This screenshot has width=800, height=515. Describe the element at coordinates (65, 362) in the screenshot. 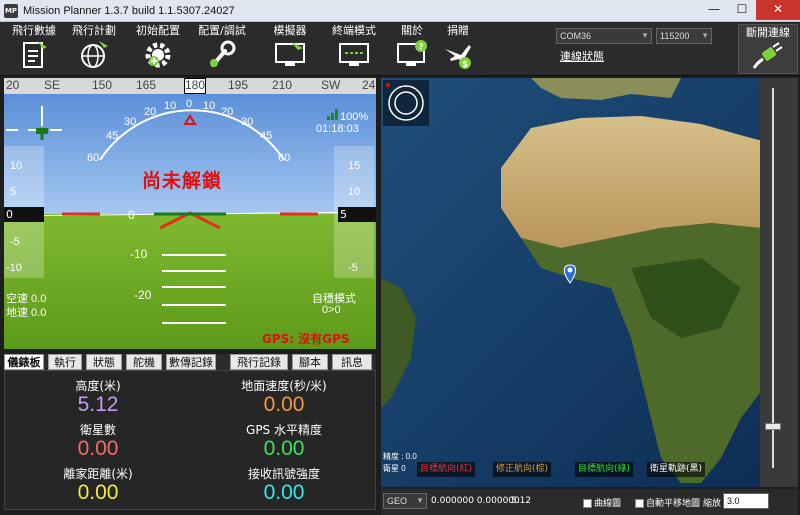

I see `tab-actions: 執行` at that location.